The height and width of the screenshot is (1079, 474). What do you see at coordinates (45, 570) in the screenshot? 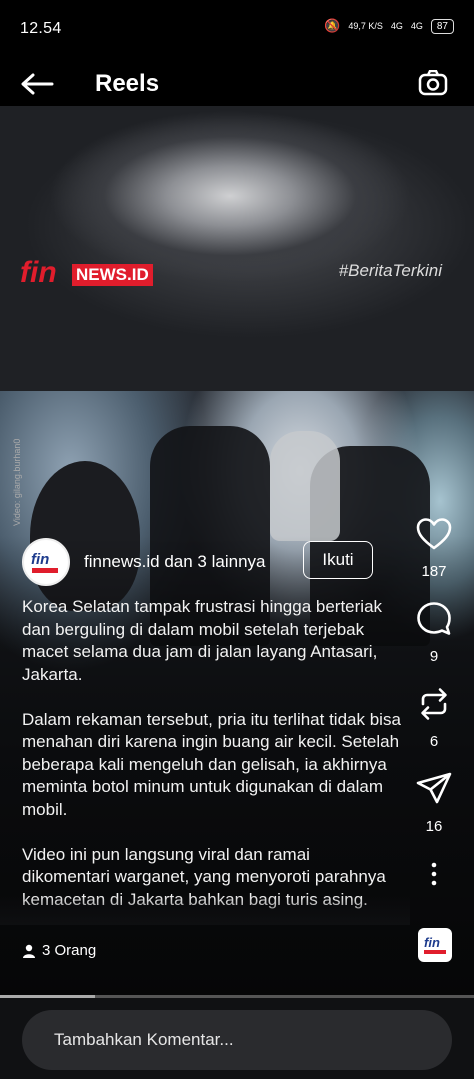
I see `avatar-logo-bar` at bounding box center [45, 570].